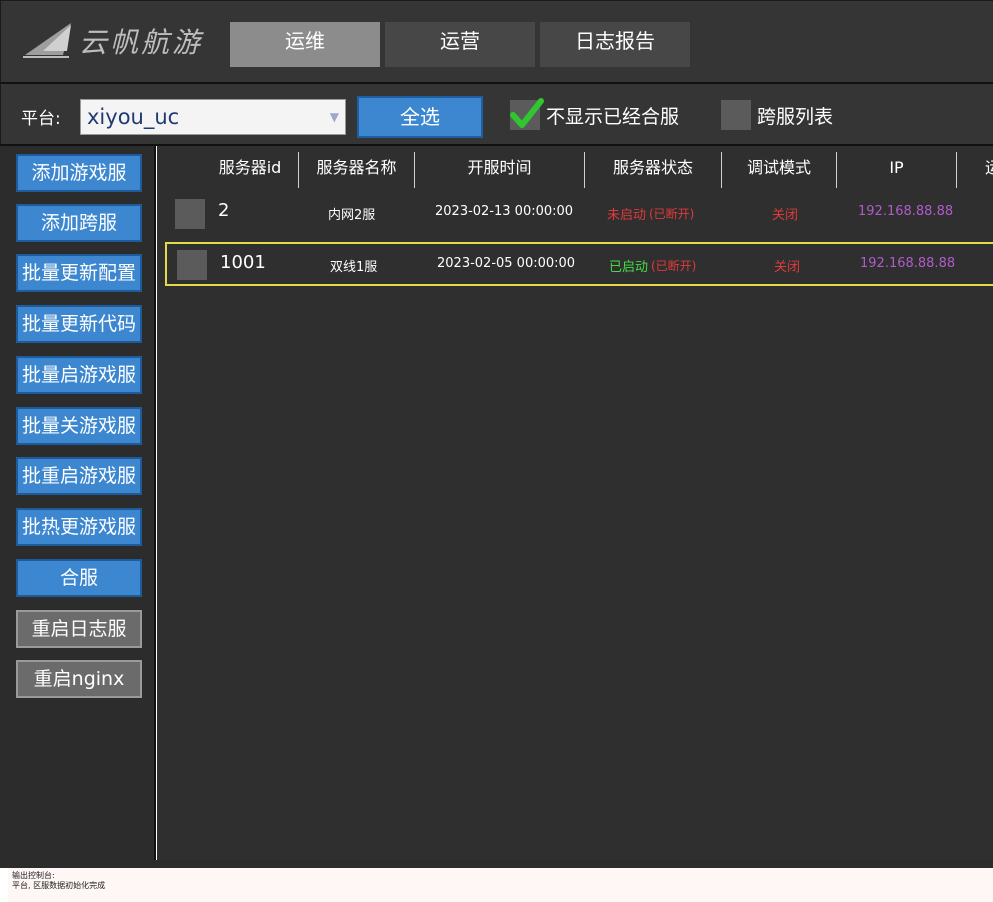  I want to click on col-header-open-time: 开服时间, so click(499, 167).